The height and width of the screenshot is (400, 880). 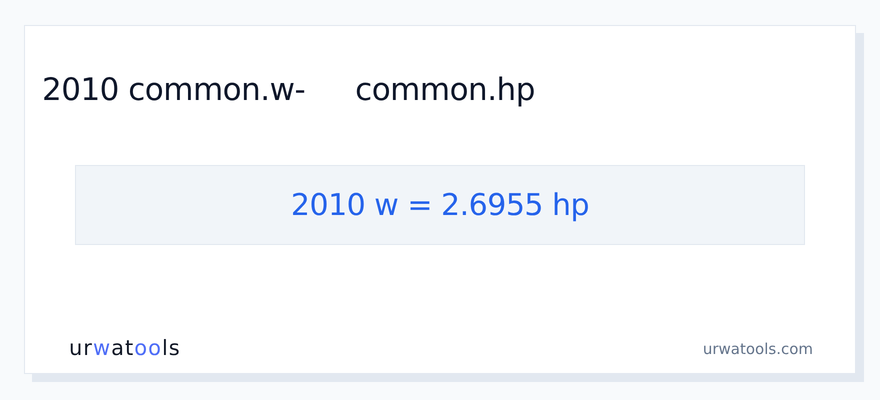 What do you see at coordinates (174, 90) in the screenshot?
I see `heading-text: 2010 common.w-` at bounding box center [174, 90].